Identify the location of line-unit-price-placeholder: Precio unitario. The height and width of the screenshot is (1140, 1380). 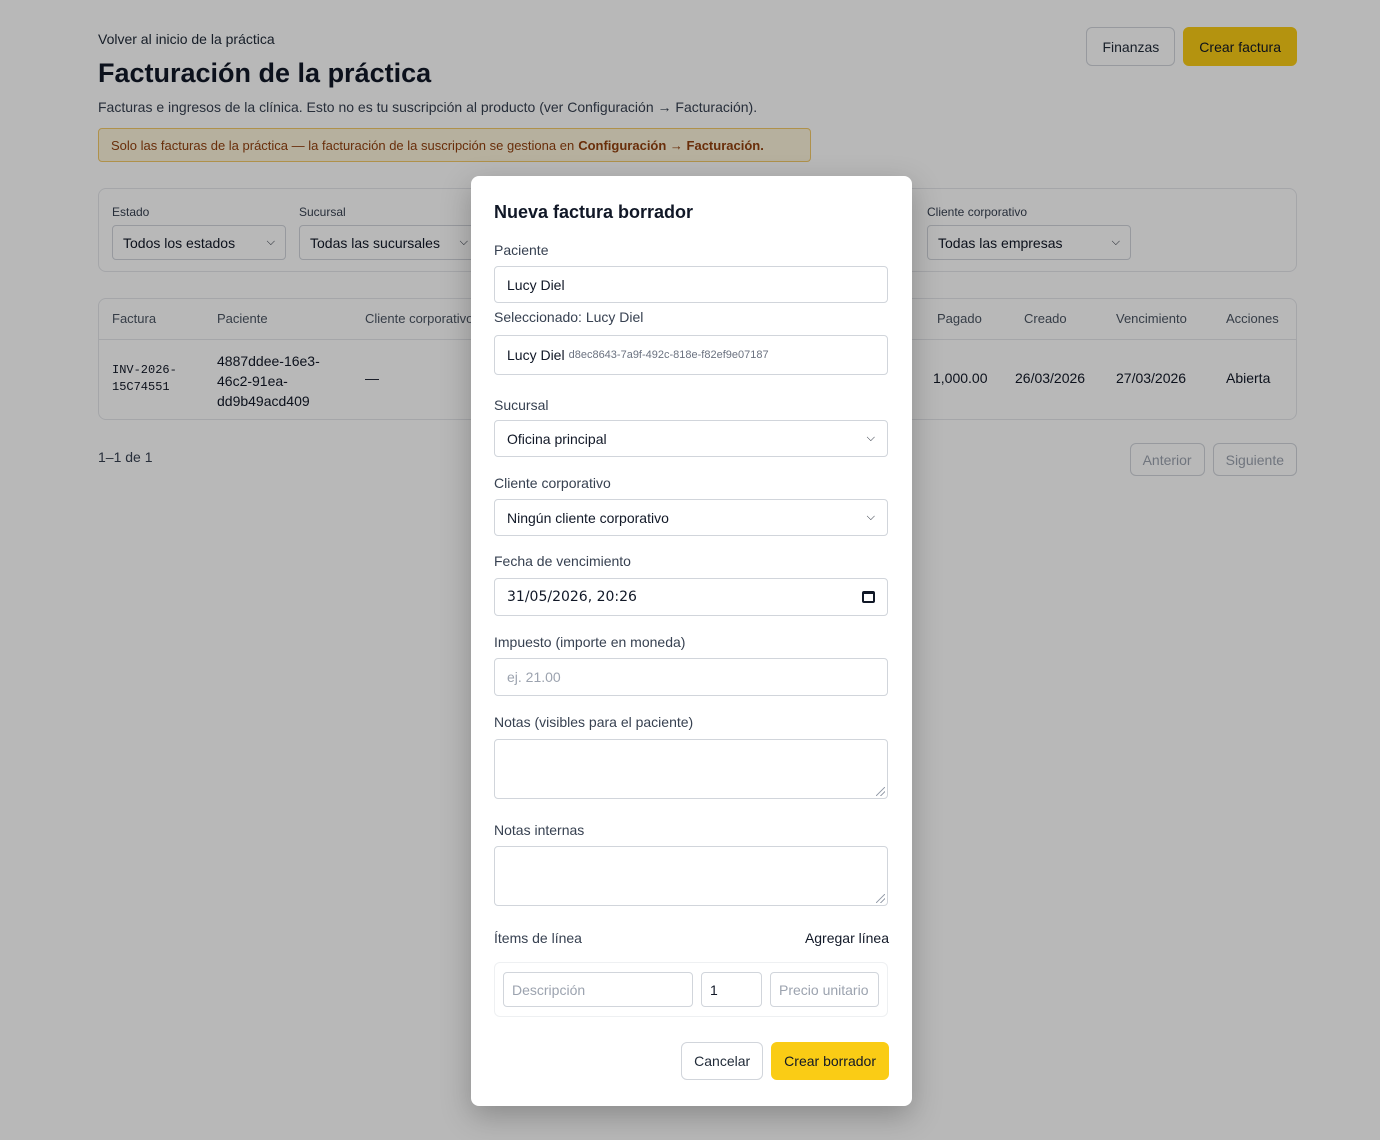
(824, 989).